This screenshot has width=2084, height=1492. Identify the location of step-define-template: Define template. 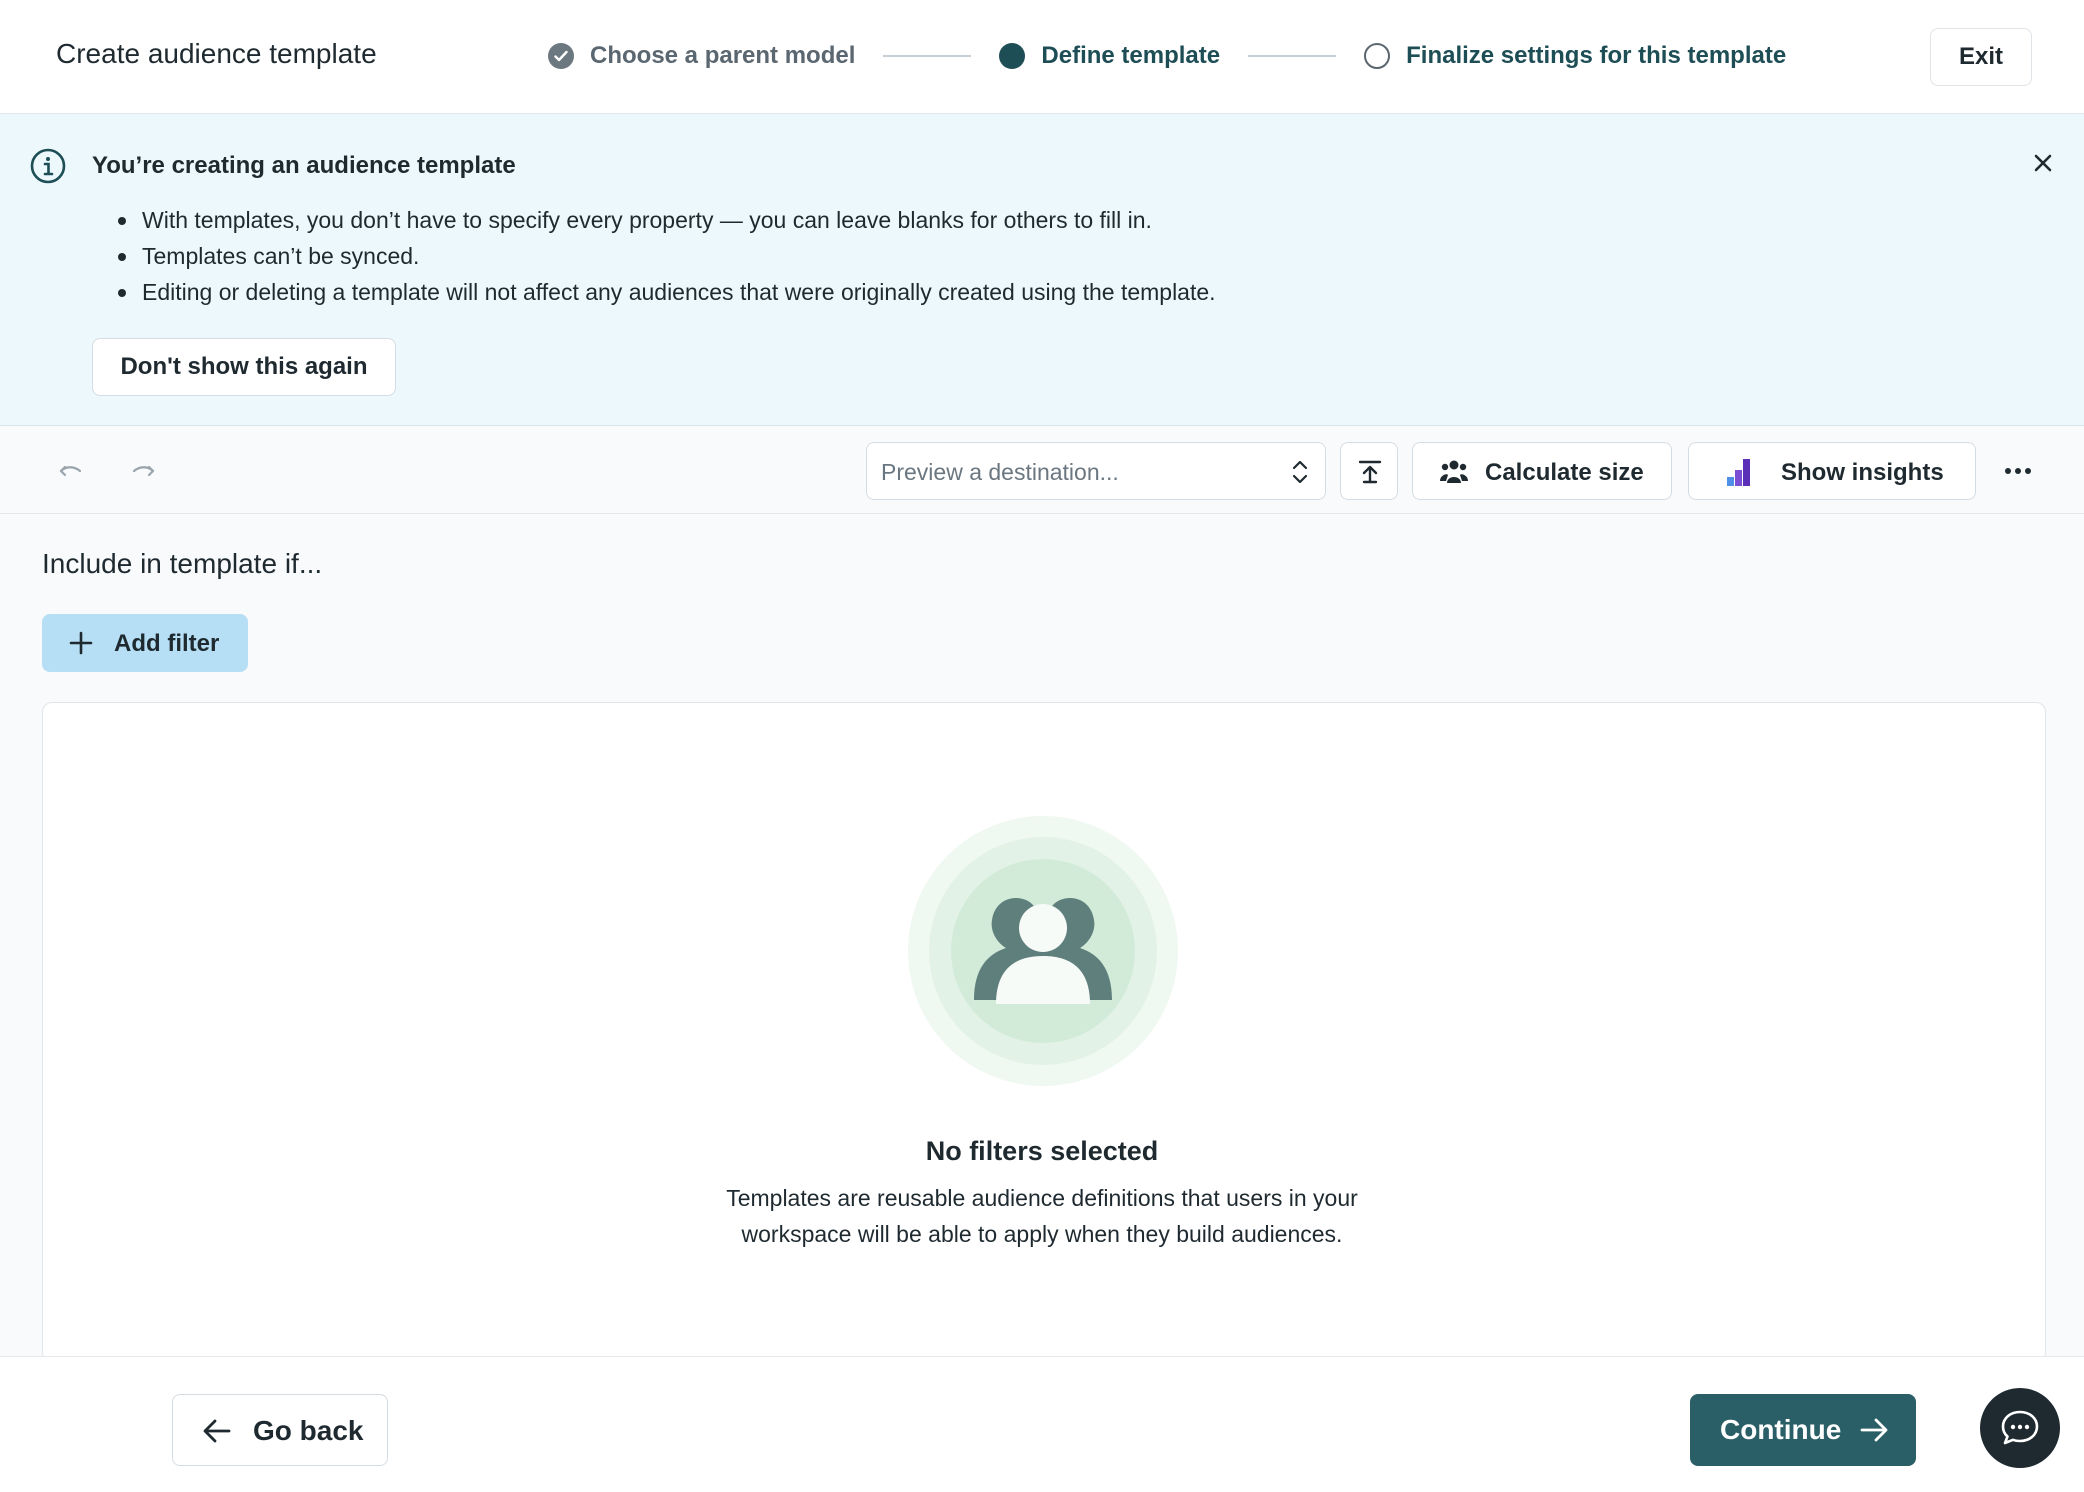
(1109, 56).